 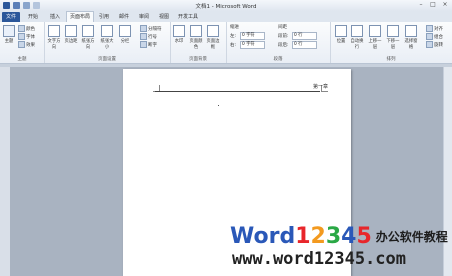 What do you see at coordinates (434, 28) in the screenshot?
I see `align-button: 对齐` at bounding box center [434, 28].